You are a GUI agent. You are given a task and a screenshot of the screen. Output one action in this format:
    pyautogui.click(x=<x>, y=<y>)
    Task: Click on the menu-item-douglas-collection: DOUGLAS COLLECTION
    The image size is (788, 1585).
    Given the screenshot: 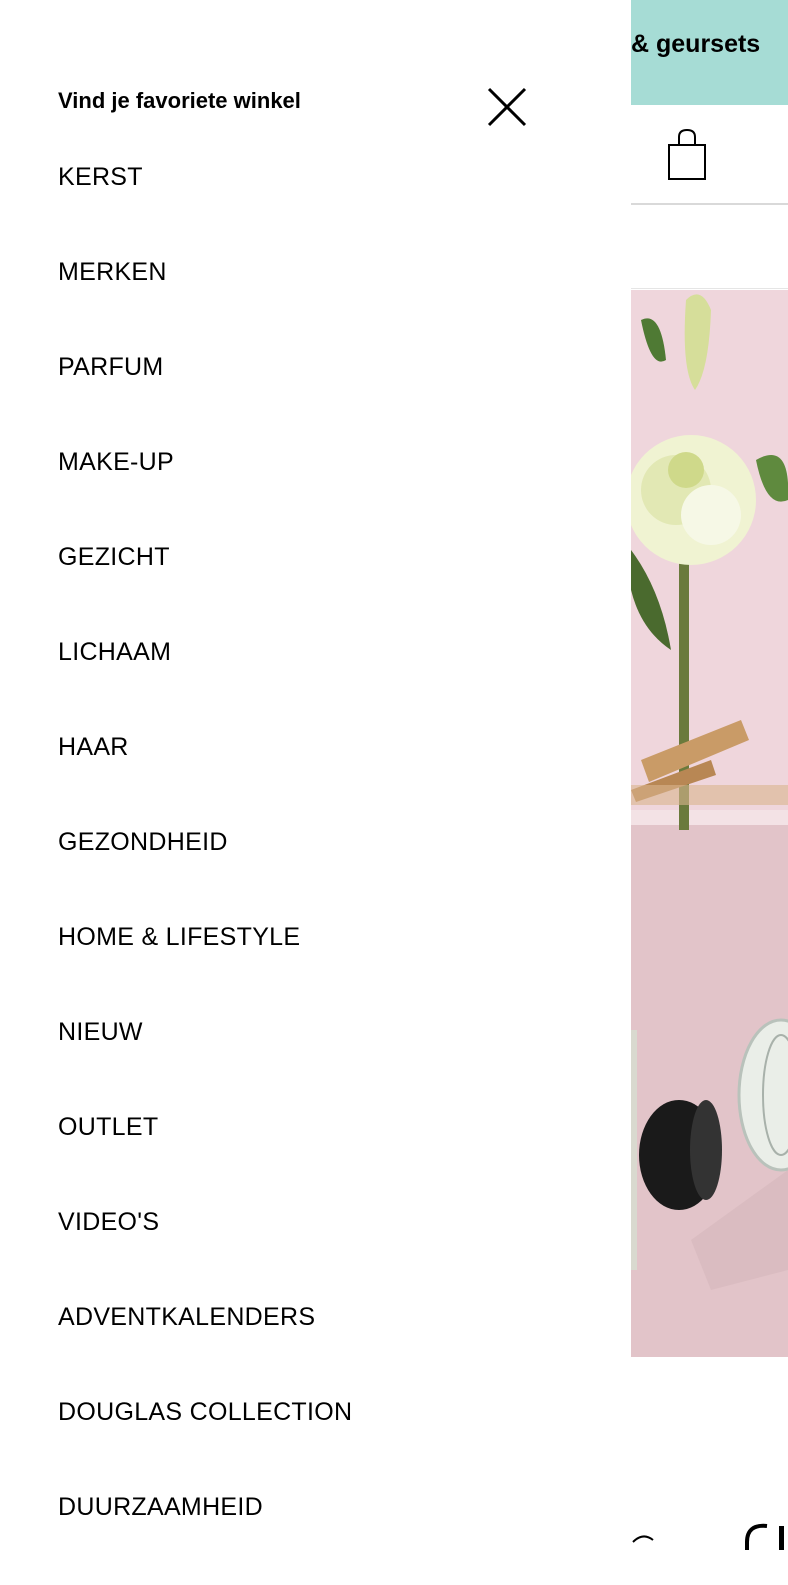 What is the action you would take?
    pyautogui.click(x=205, y=1442)
    